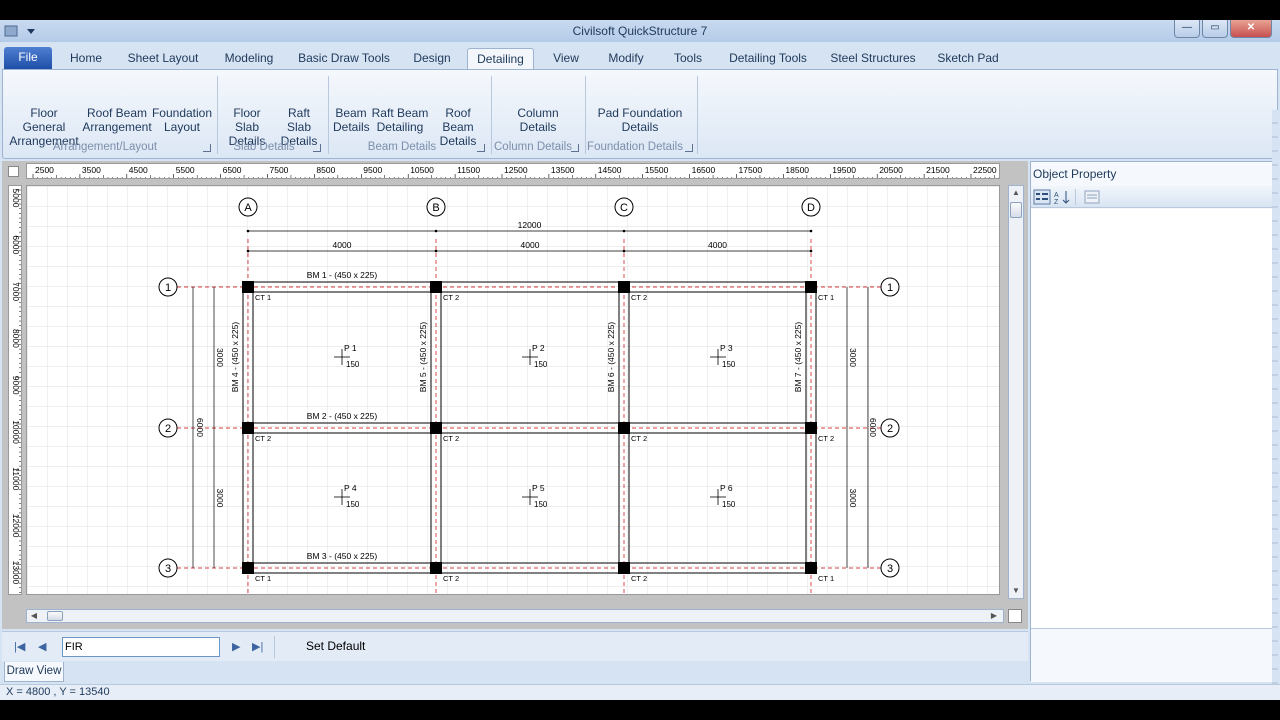 Image resolution: width=1280 pixels, height=720 pixels. Describe the element at coordinates (236, 646) in the screenshot. I see `next-sheet-icon: ▶` at that location.